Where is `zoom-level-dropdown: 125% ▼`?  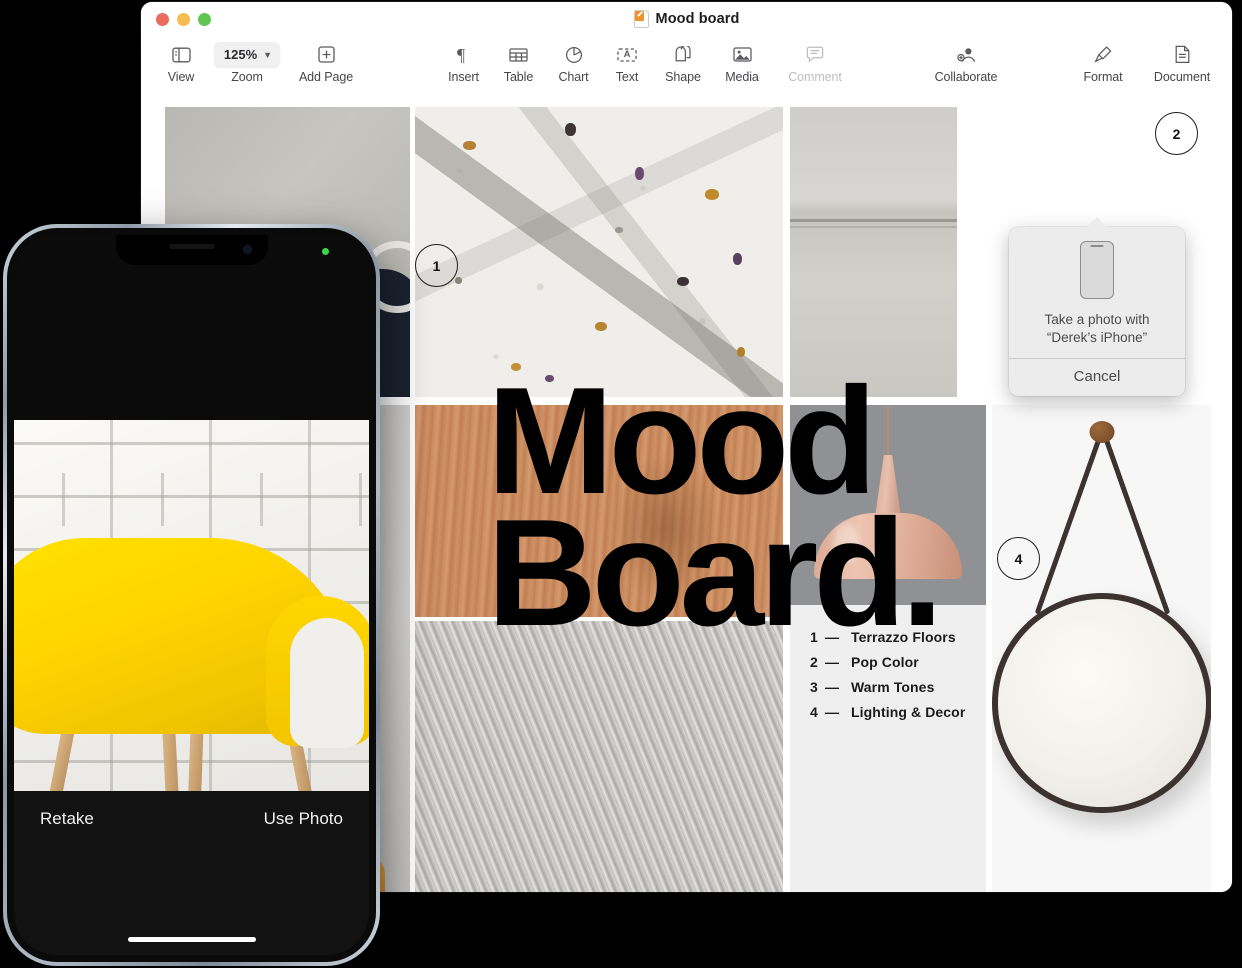
zoom-level-dropdown: 125% ▼ is located at coordinates (247, 54).